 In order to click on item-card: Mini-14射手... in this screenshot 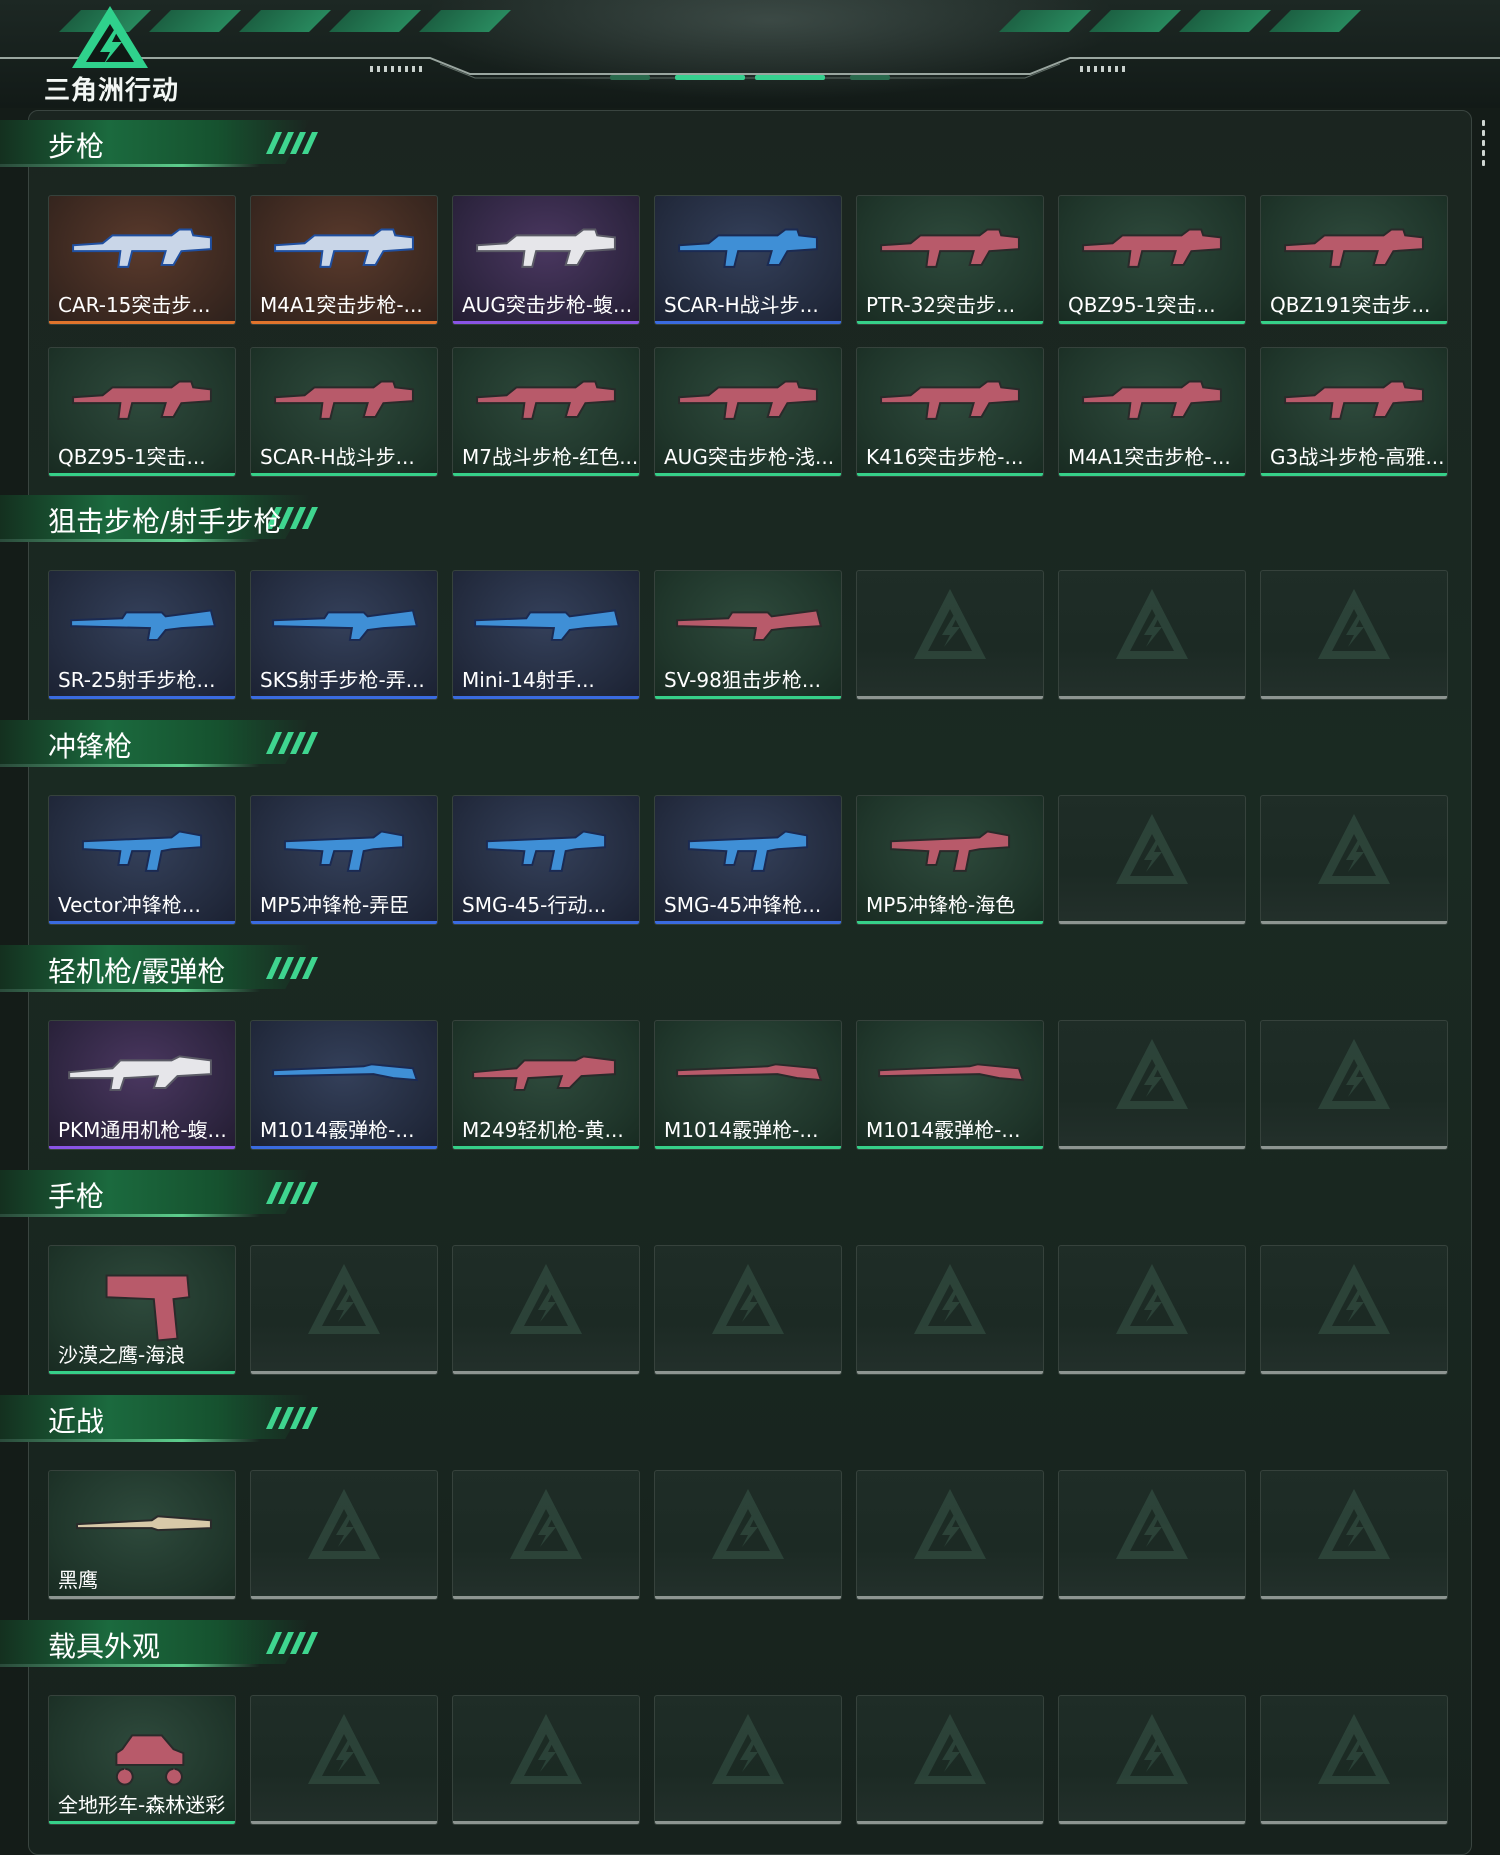, I will do `click(546, 635)`.